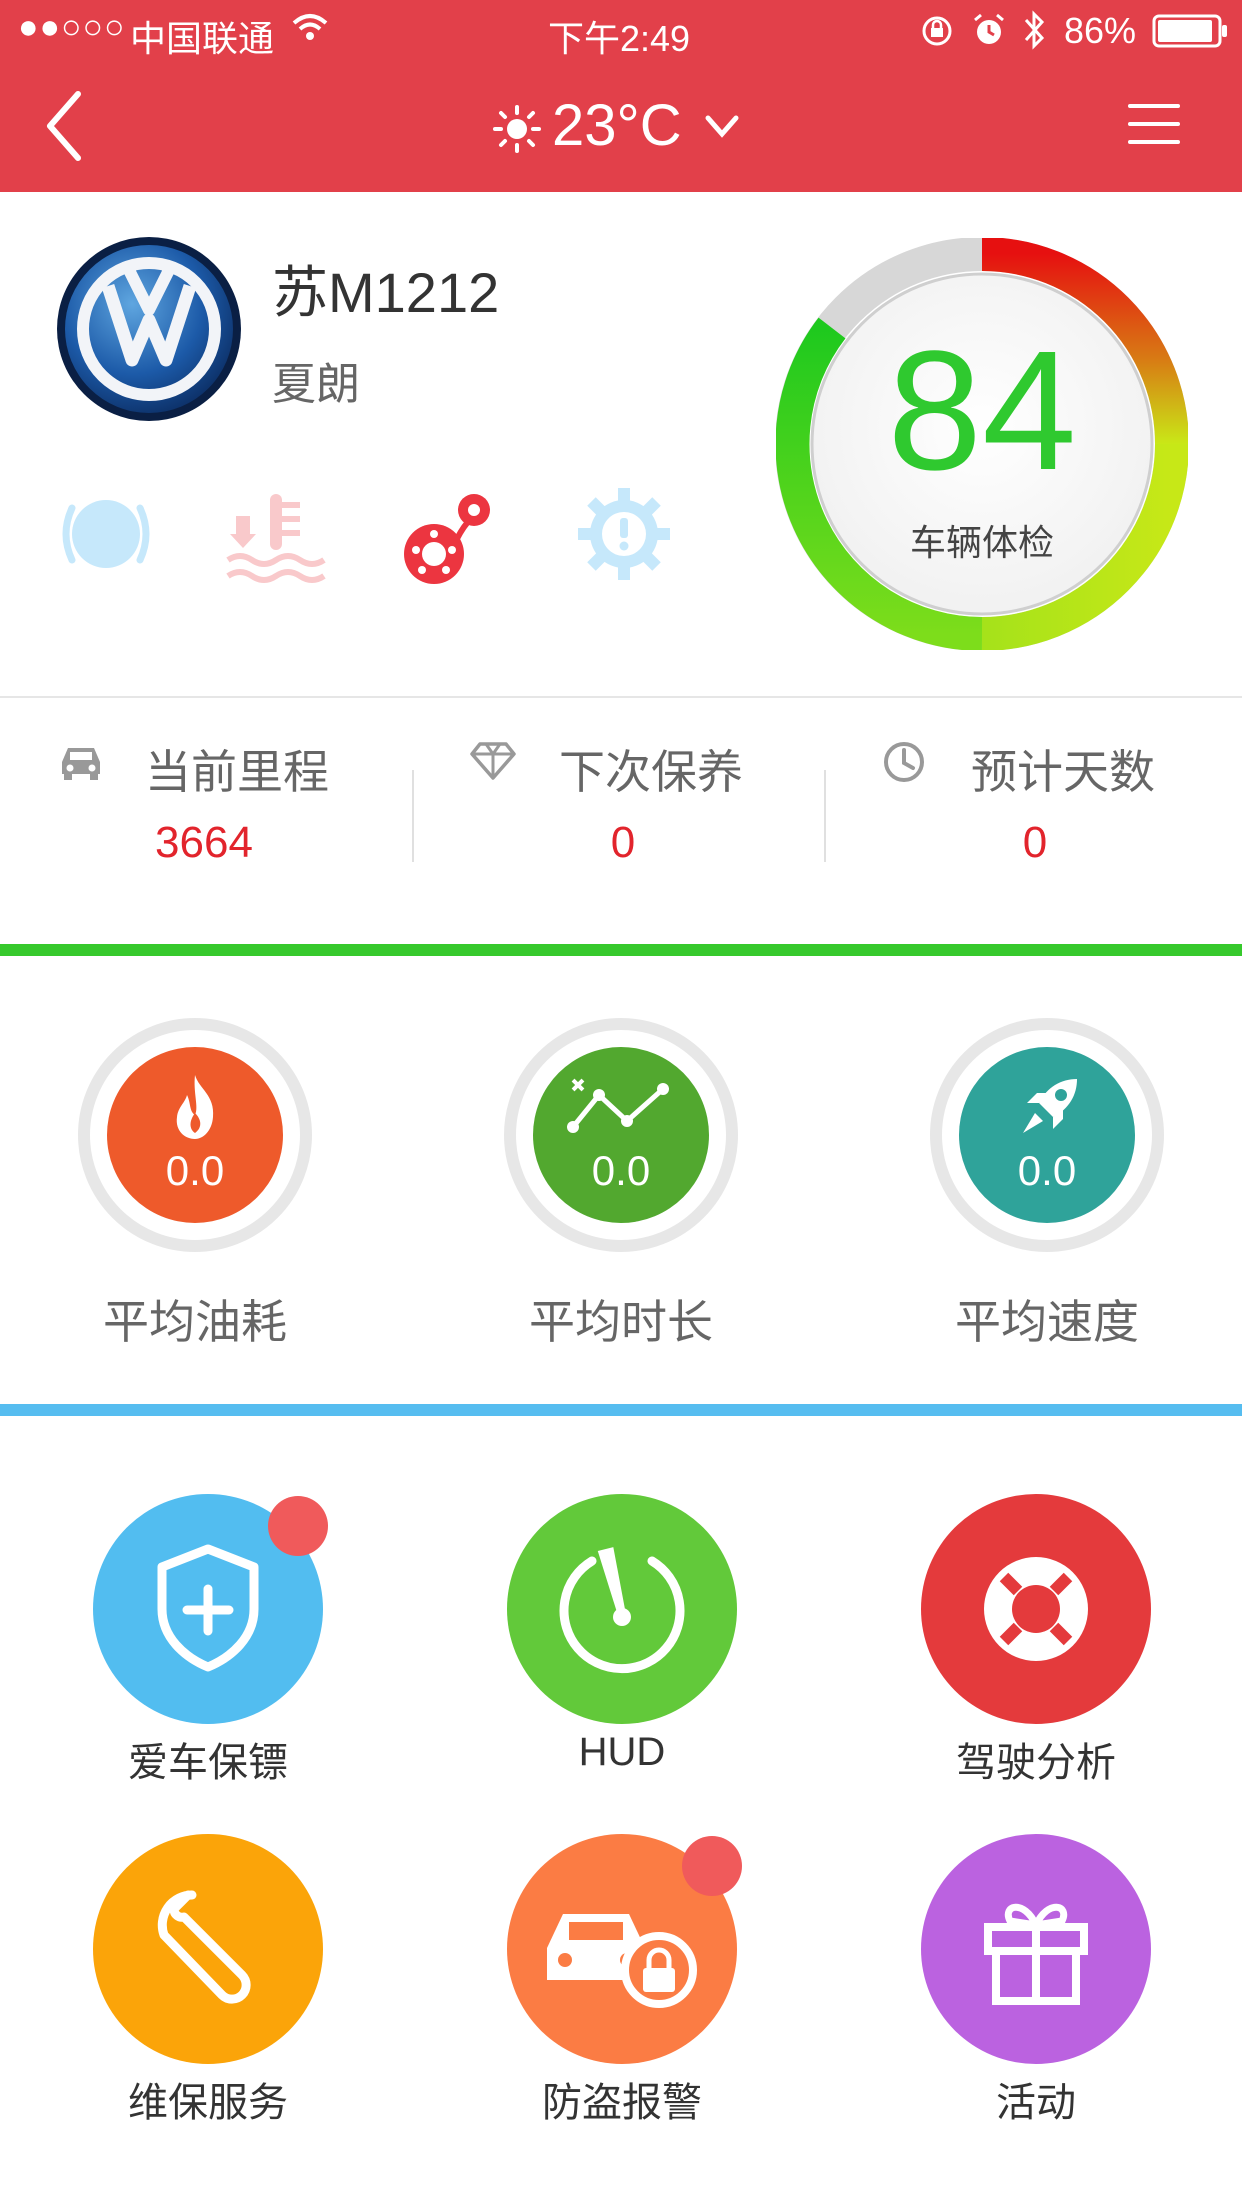  What do you see at coordinates (1190, 35) in the screenshot?
I see `battery-icon` at bounding box center [1190, 35].